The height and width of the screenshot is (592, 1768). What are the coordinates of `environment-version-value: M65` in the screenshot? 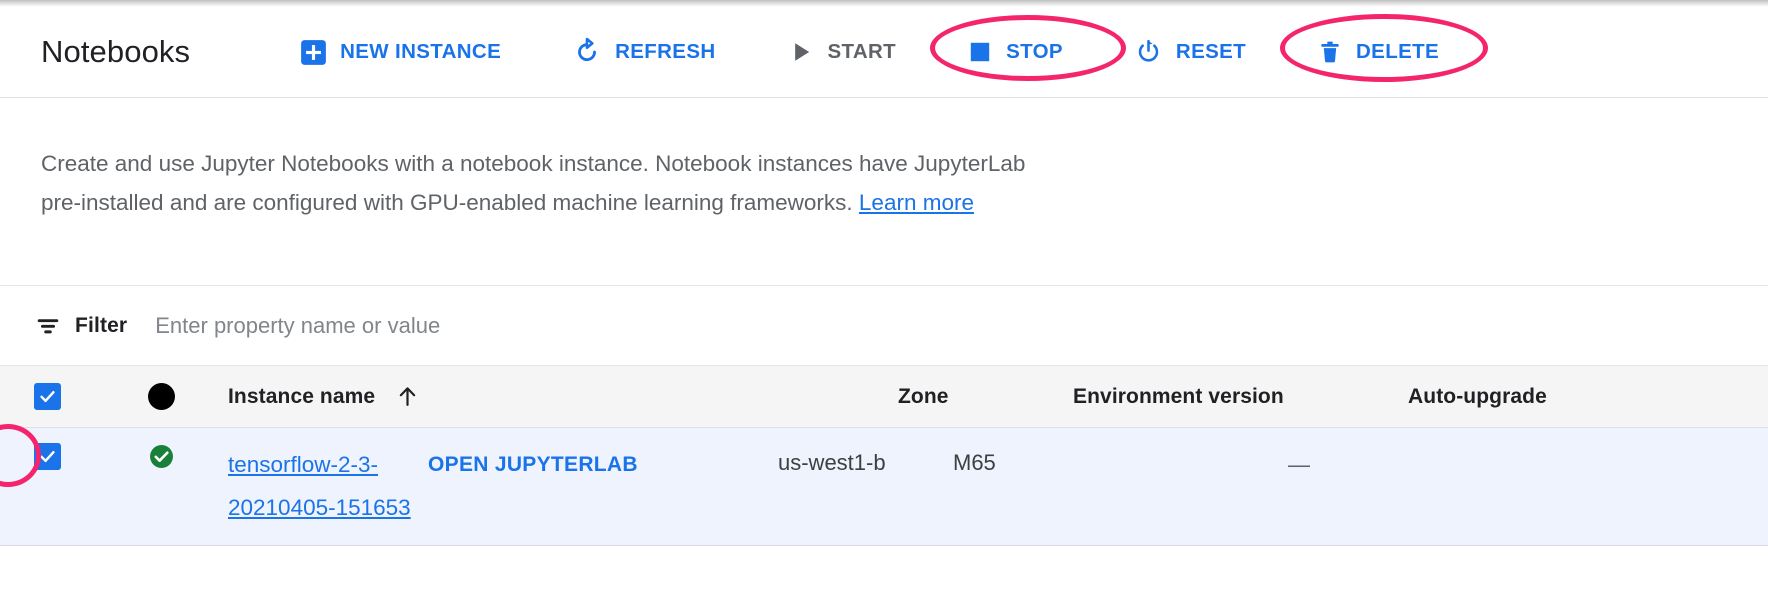 It's located at (974, 462).